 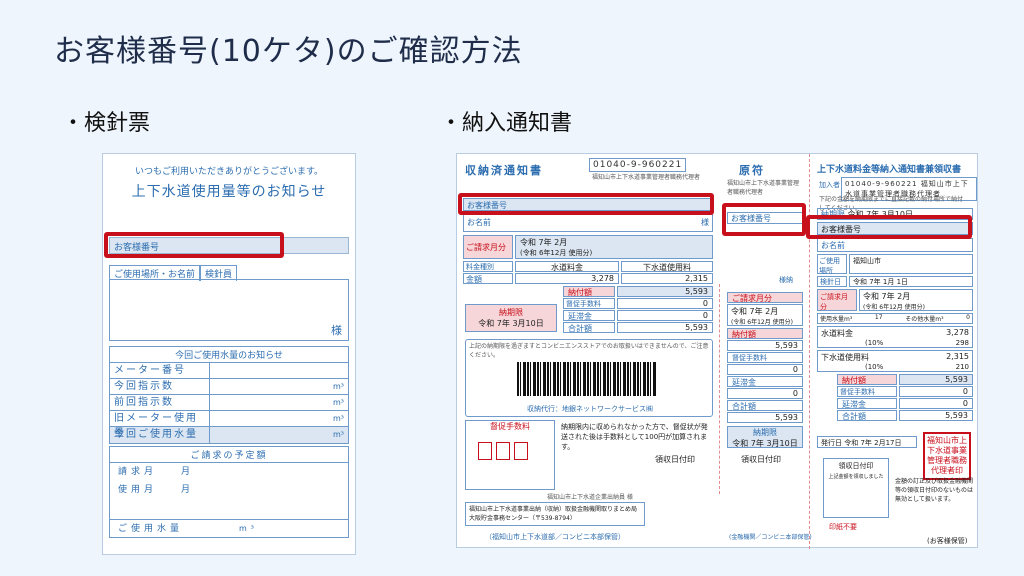 I want to click on payment-notice-label: ・納入通知書, so click(x=506, y=123).